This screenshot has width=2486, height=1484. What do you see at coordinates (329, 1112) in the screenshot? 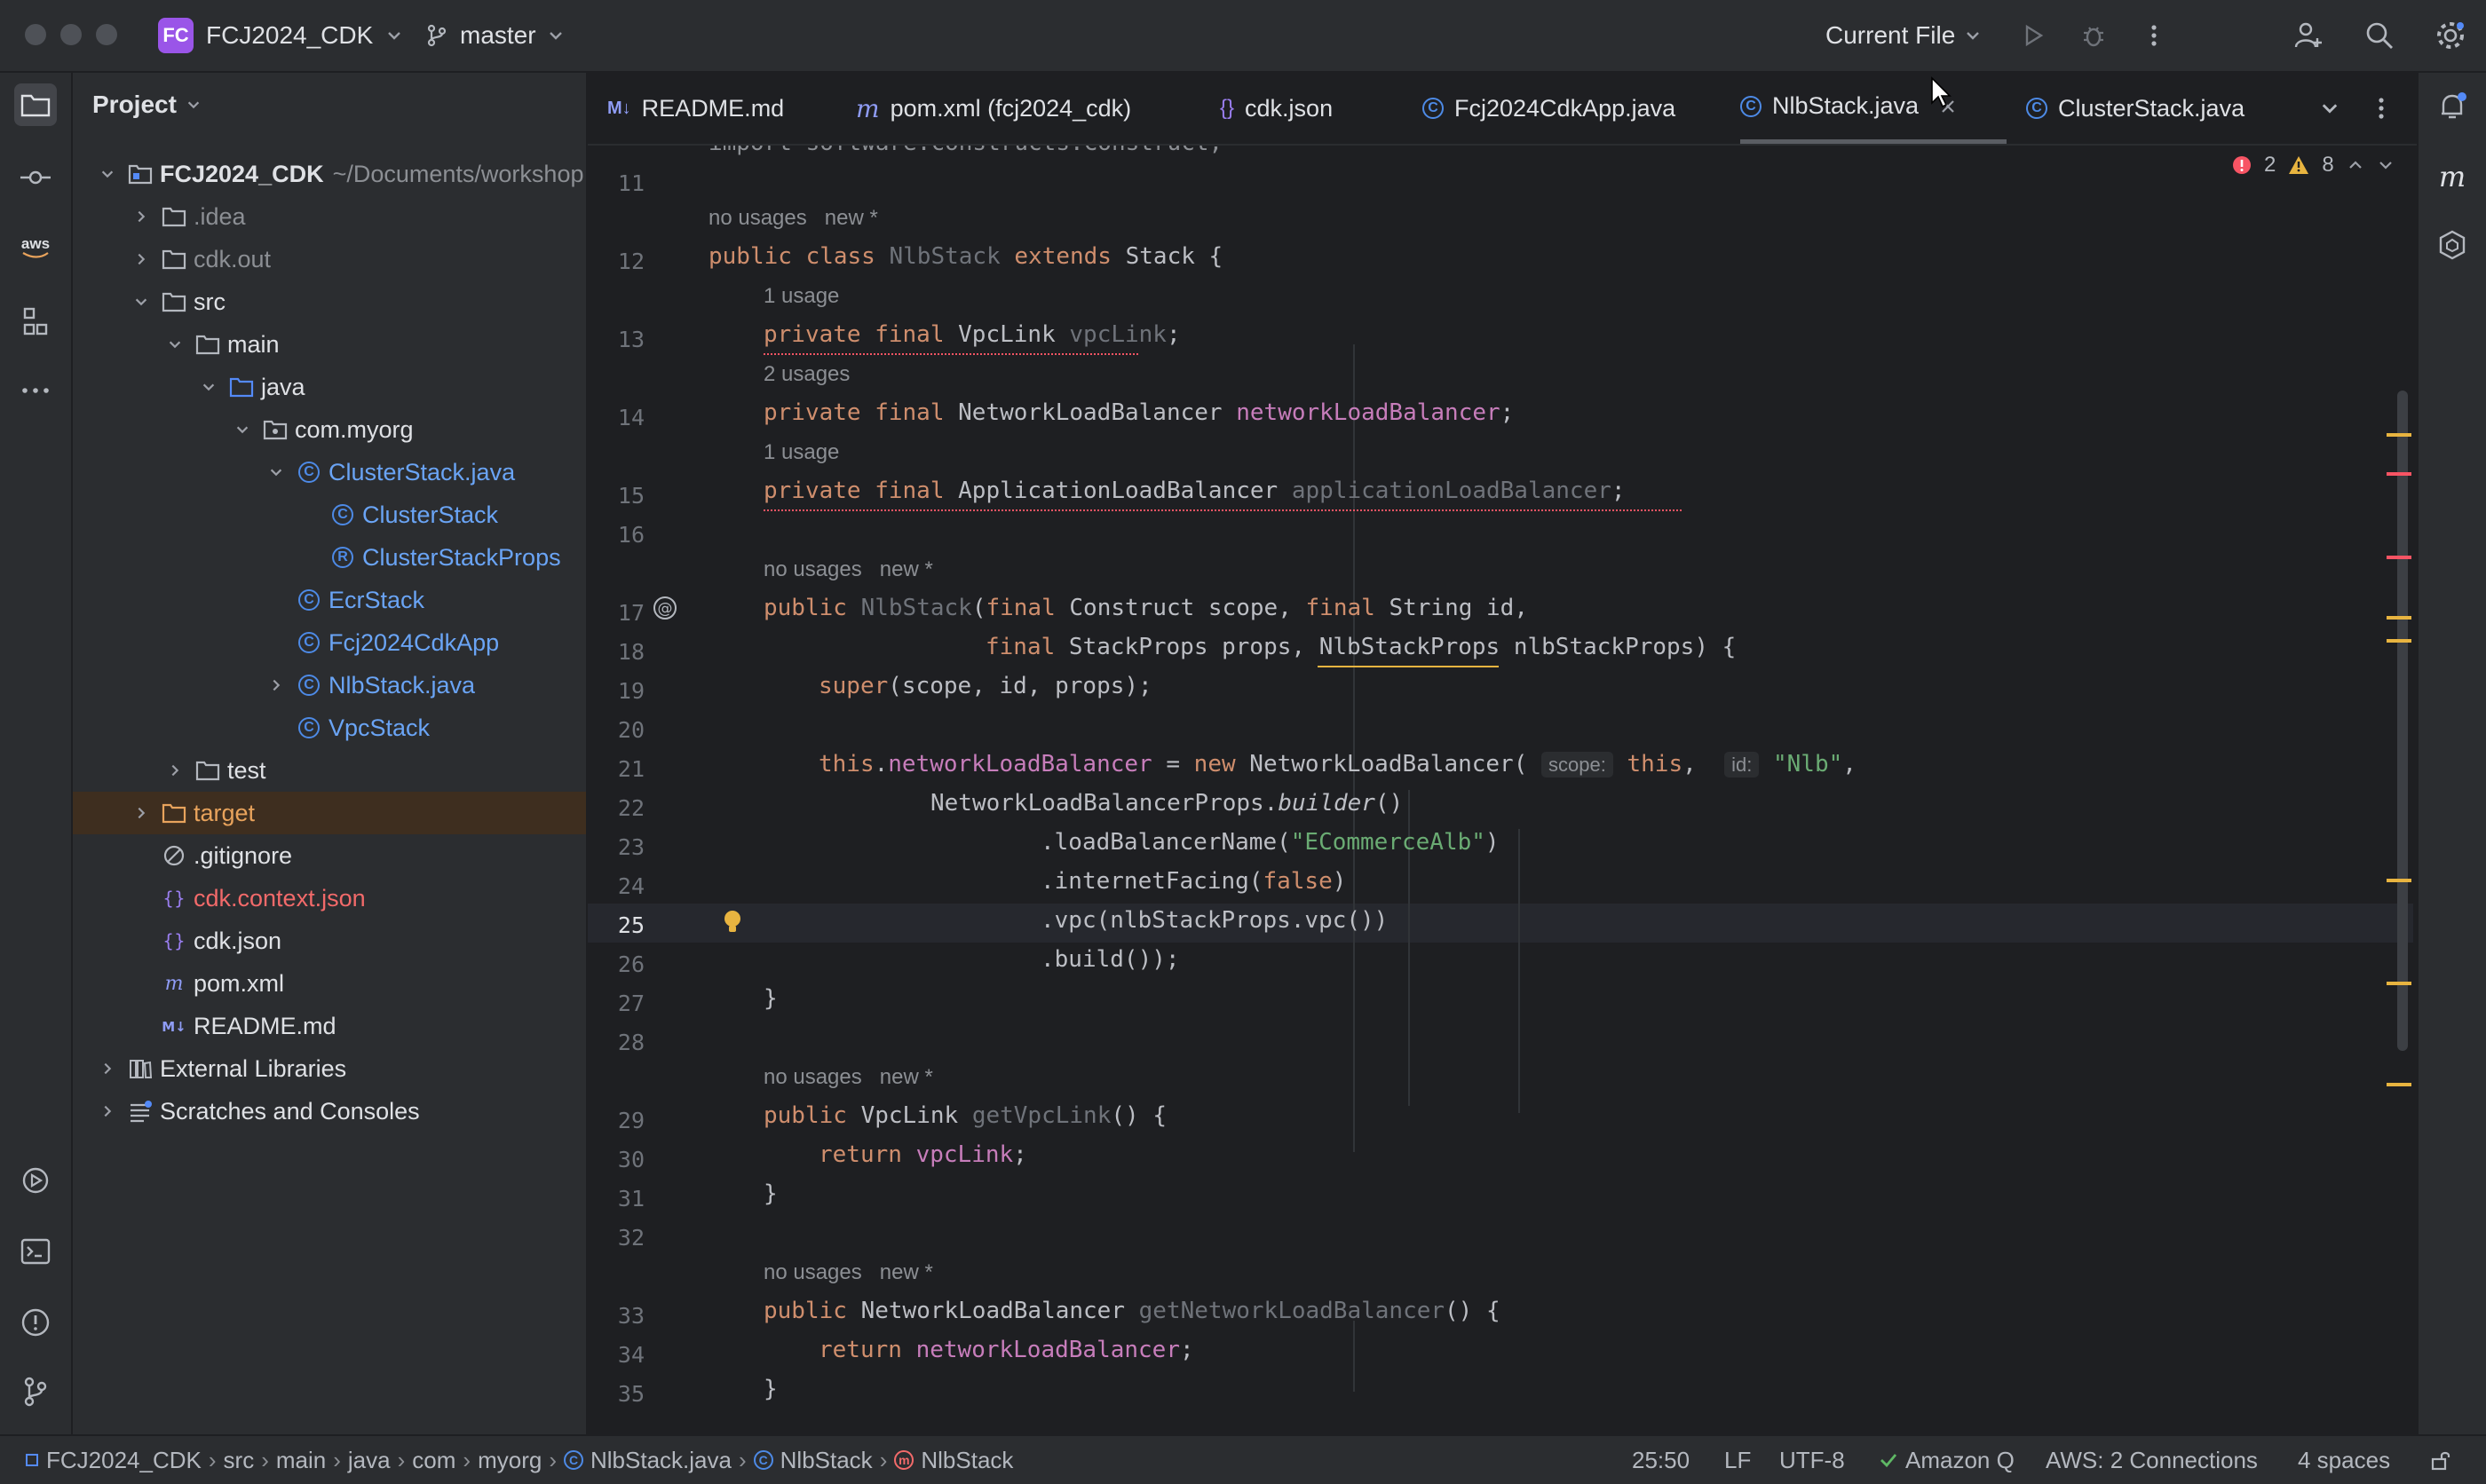
I see `tree-item-scratches-and-consoles: Scratches and Consoles` at bounding box center [329, 1112].